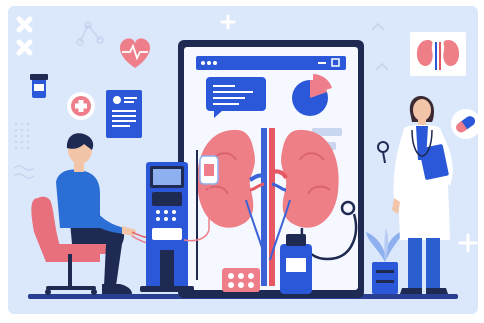 This screenshot has width=484, height=323. What do you see at coordinates (167, 227) in the screenshot?
I see `dialysis-machine-icon` at bounding box center [167, 227].